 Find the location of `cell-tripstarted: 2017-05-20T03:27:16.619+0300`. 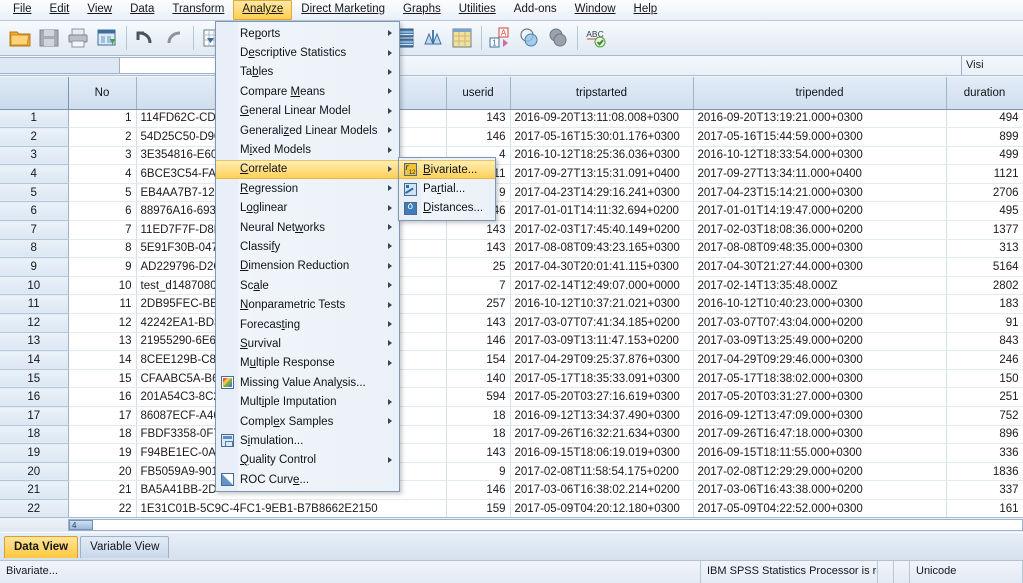

cell-tripstarted: 2017-05-20T03:27:16.619+0300 is located at coordinates (602, 397).